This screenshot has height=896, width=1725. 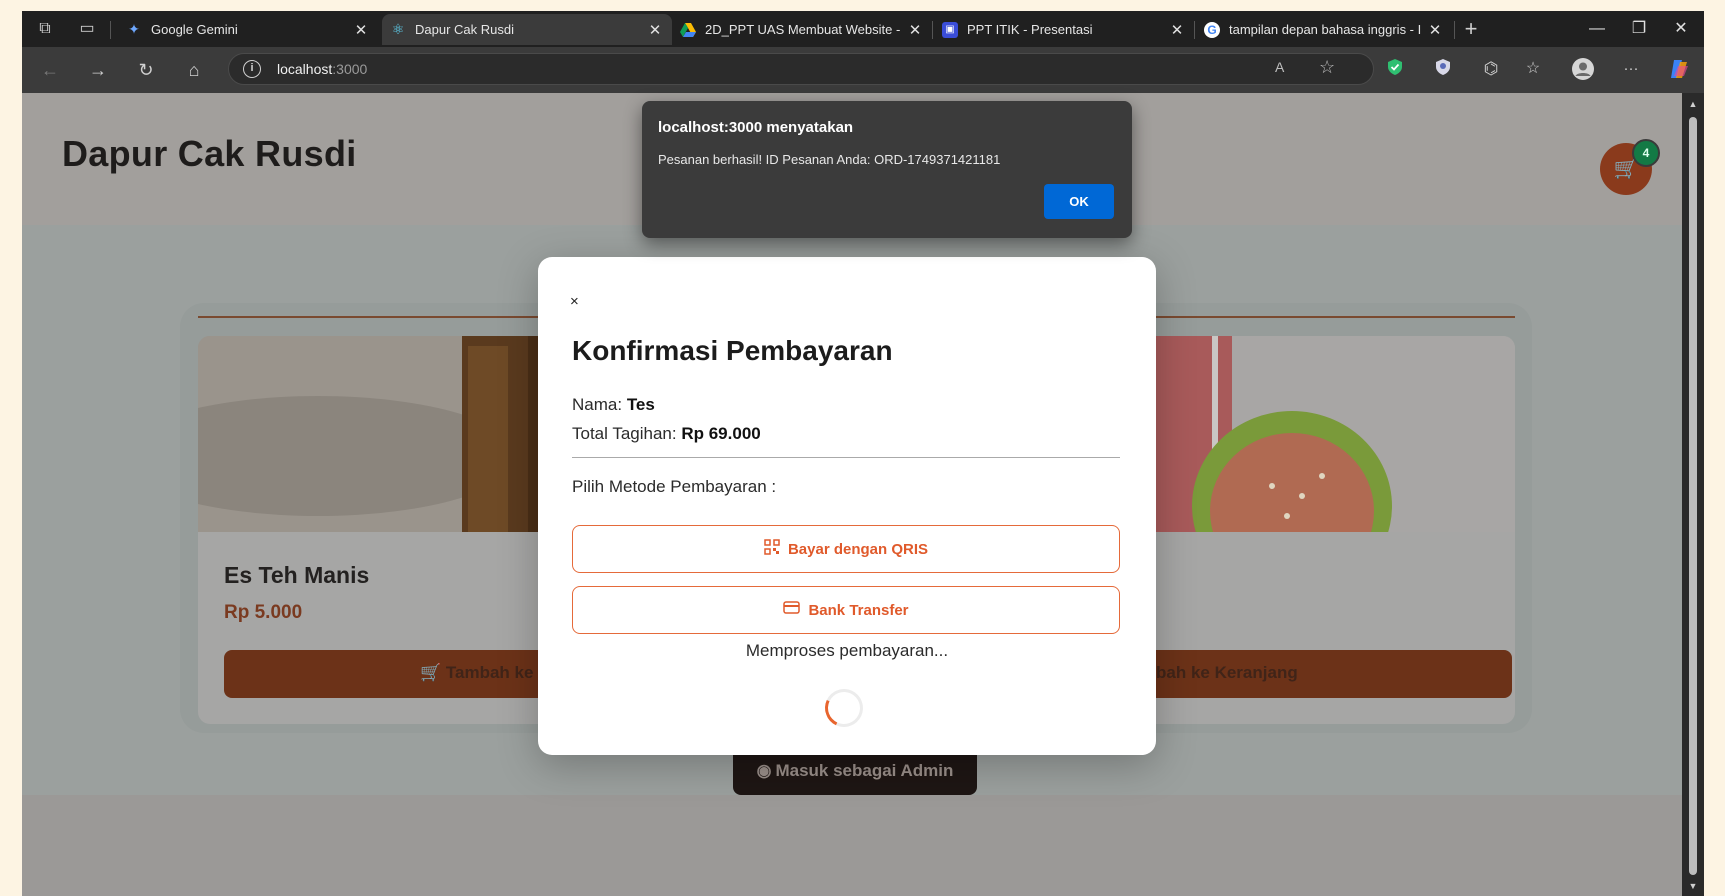 I want to click on payment-method-label: Pilih Metode Pembayaran :, so click(x=674, y=486).